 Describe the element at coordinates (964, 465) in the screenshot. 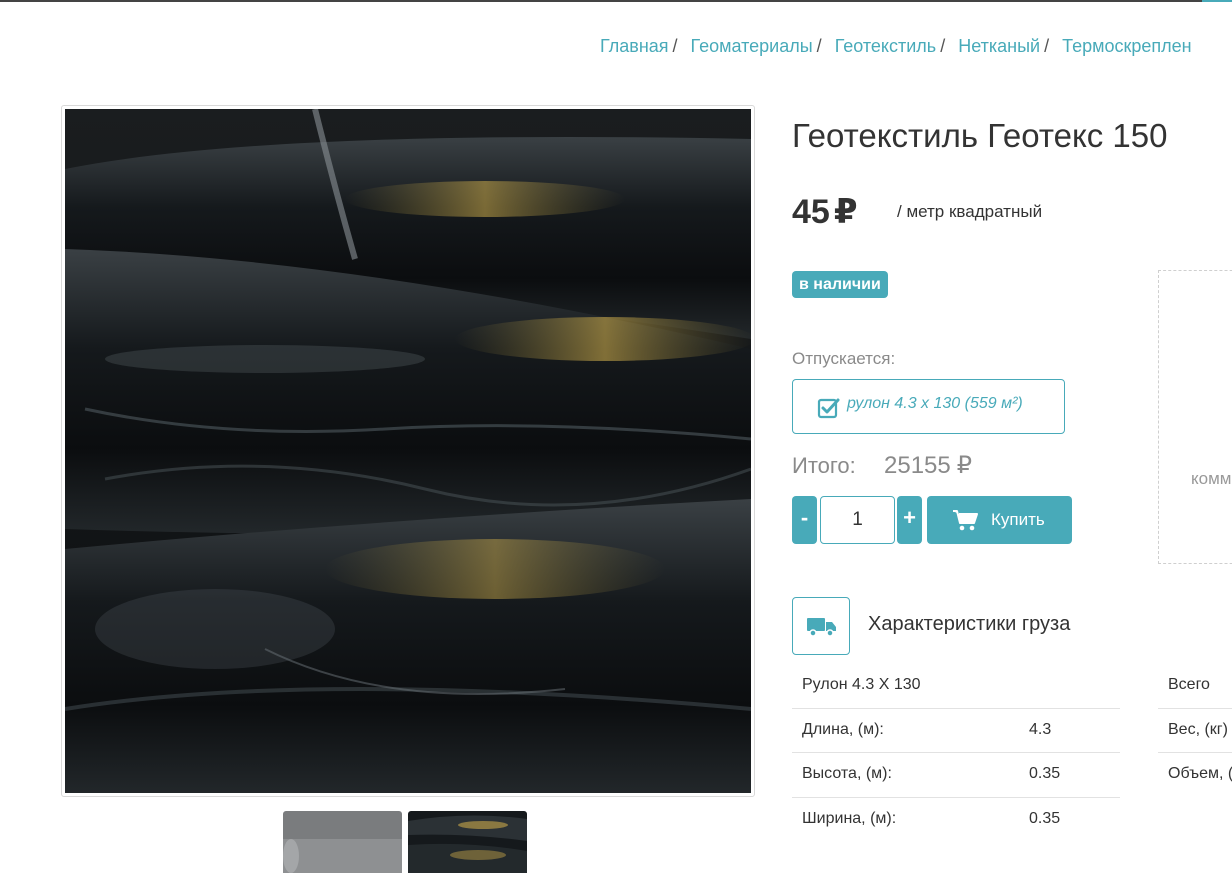

I see `total-currency: ₽` at that location.